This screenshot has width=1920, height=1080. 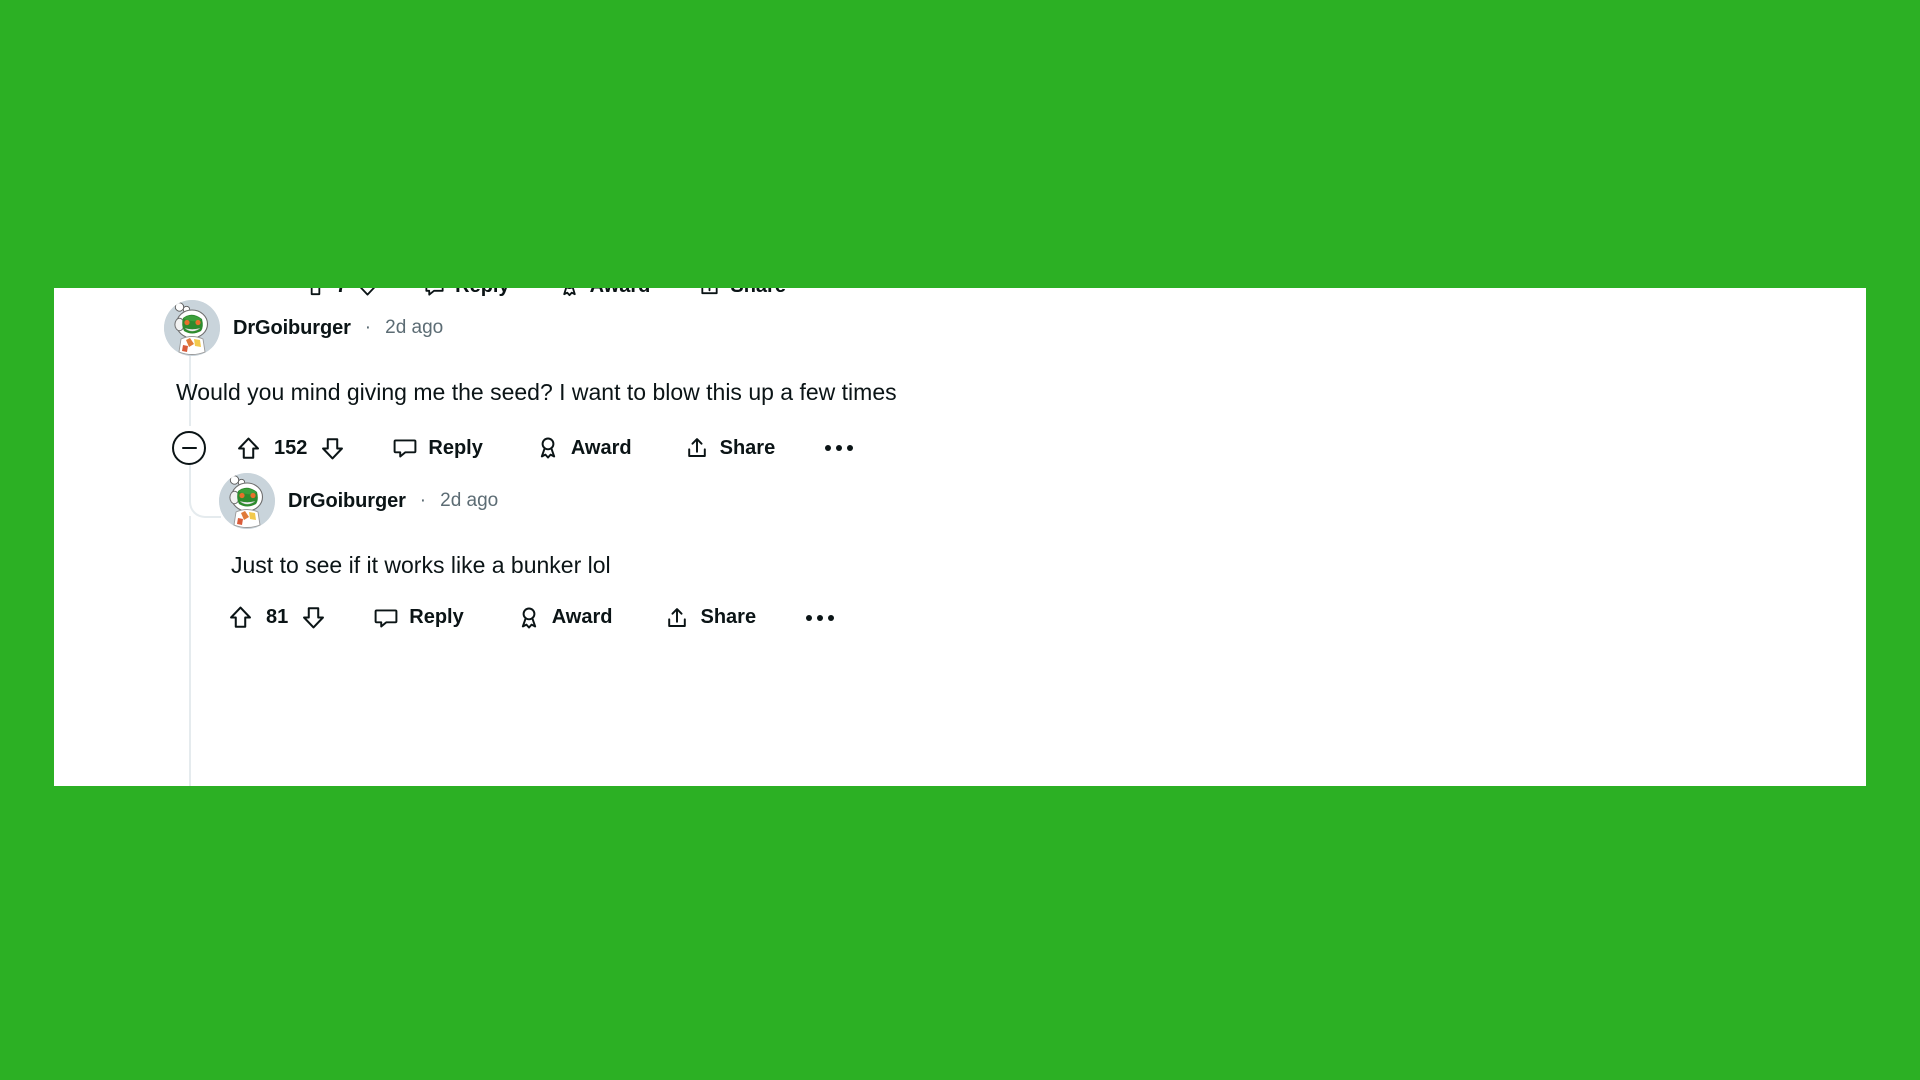 I want to click on collapse-thread-button, so click(x=189, y=448).